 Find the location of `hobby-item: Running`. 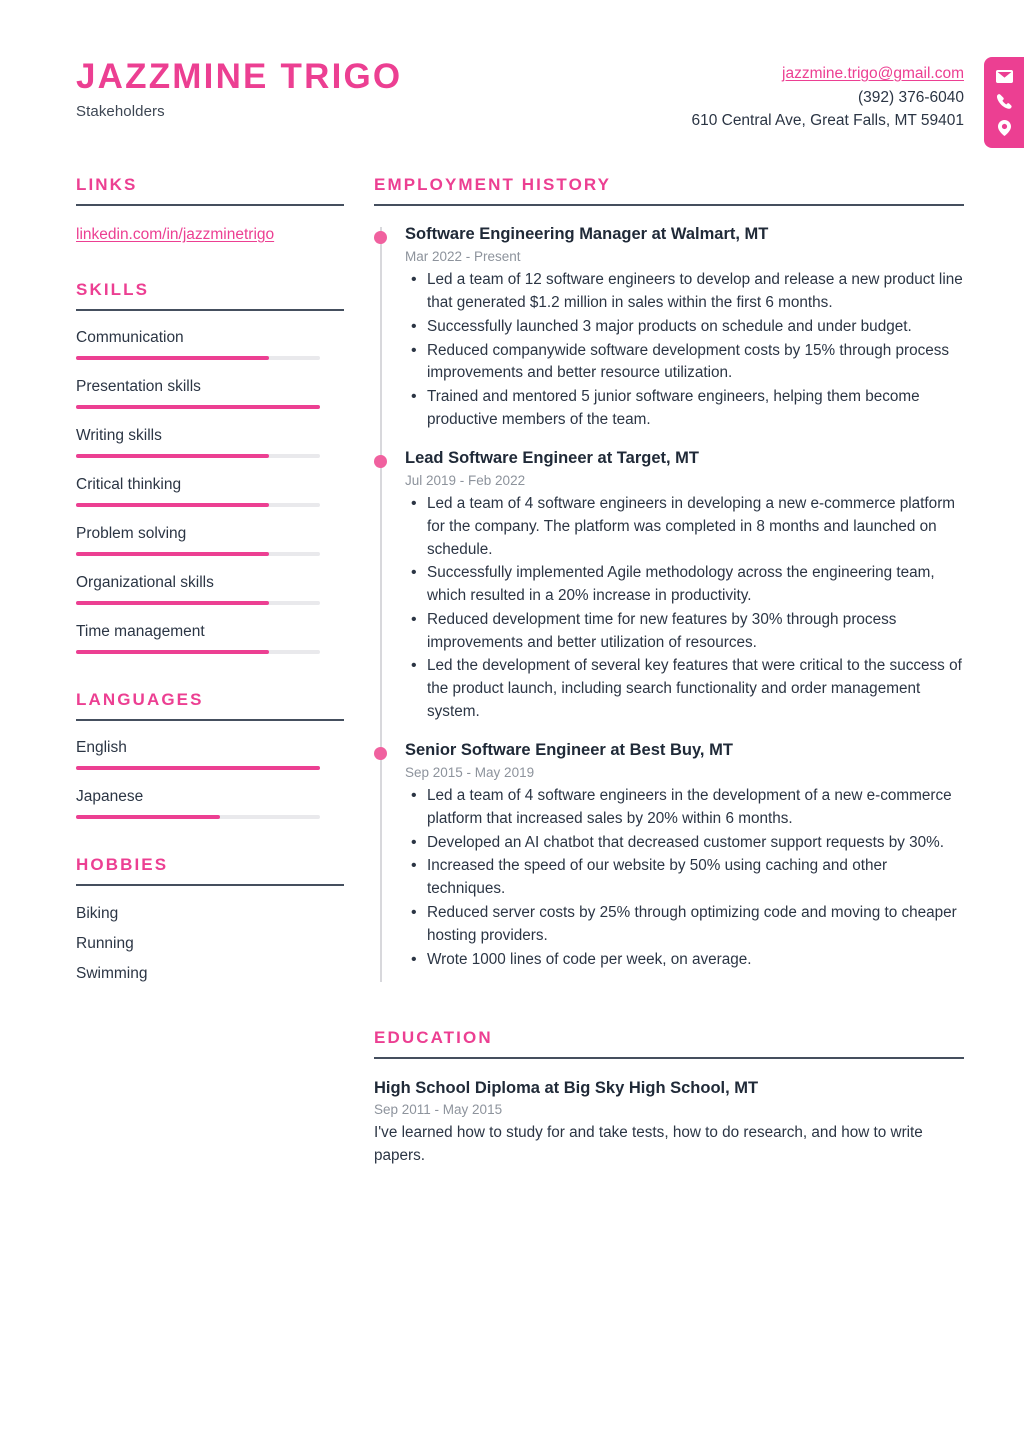

hobby-item: Running is located at coordinates (105, 944).